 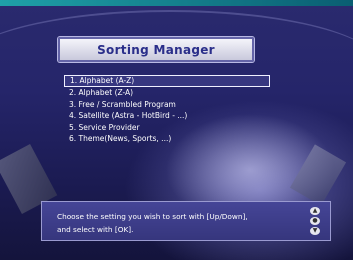 I want to click on title-box: Sorting Manager, so click(x=156, y=49).